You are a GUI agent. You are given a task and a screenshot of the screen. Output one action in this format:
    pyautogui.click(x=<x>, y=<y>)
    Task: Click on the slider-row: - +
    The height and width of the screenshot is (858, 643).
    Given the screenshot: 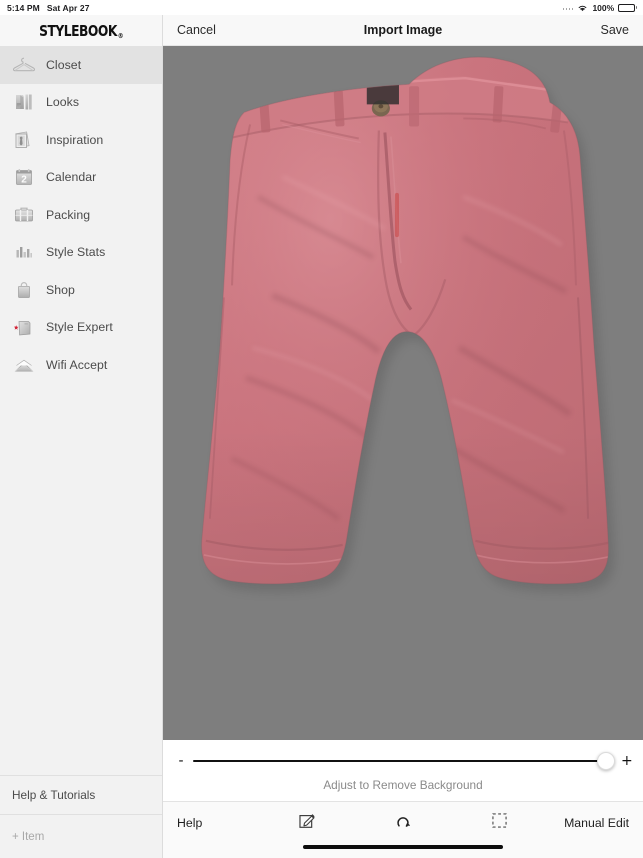 What is the action you would take?
    pyautogui.click(x=403, y=761)
    